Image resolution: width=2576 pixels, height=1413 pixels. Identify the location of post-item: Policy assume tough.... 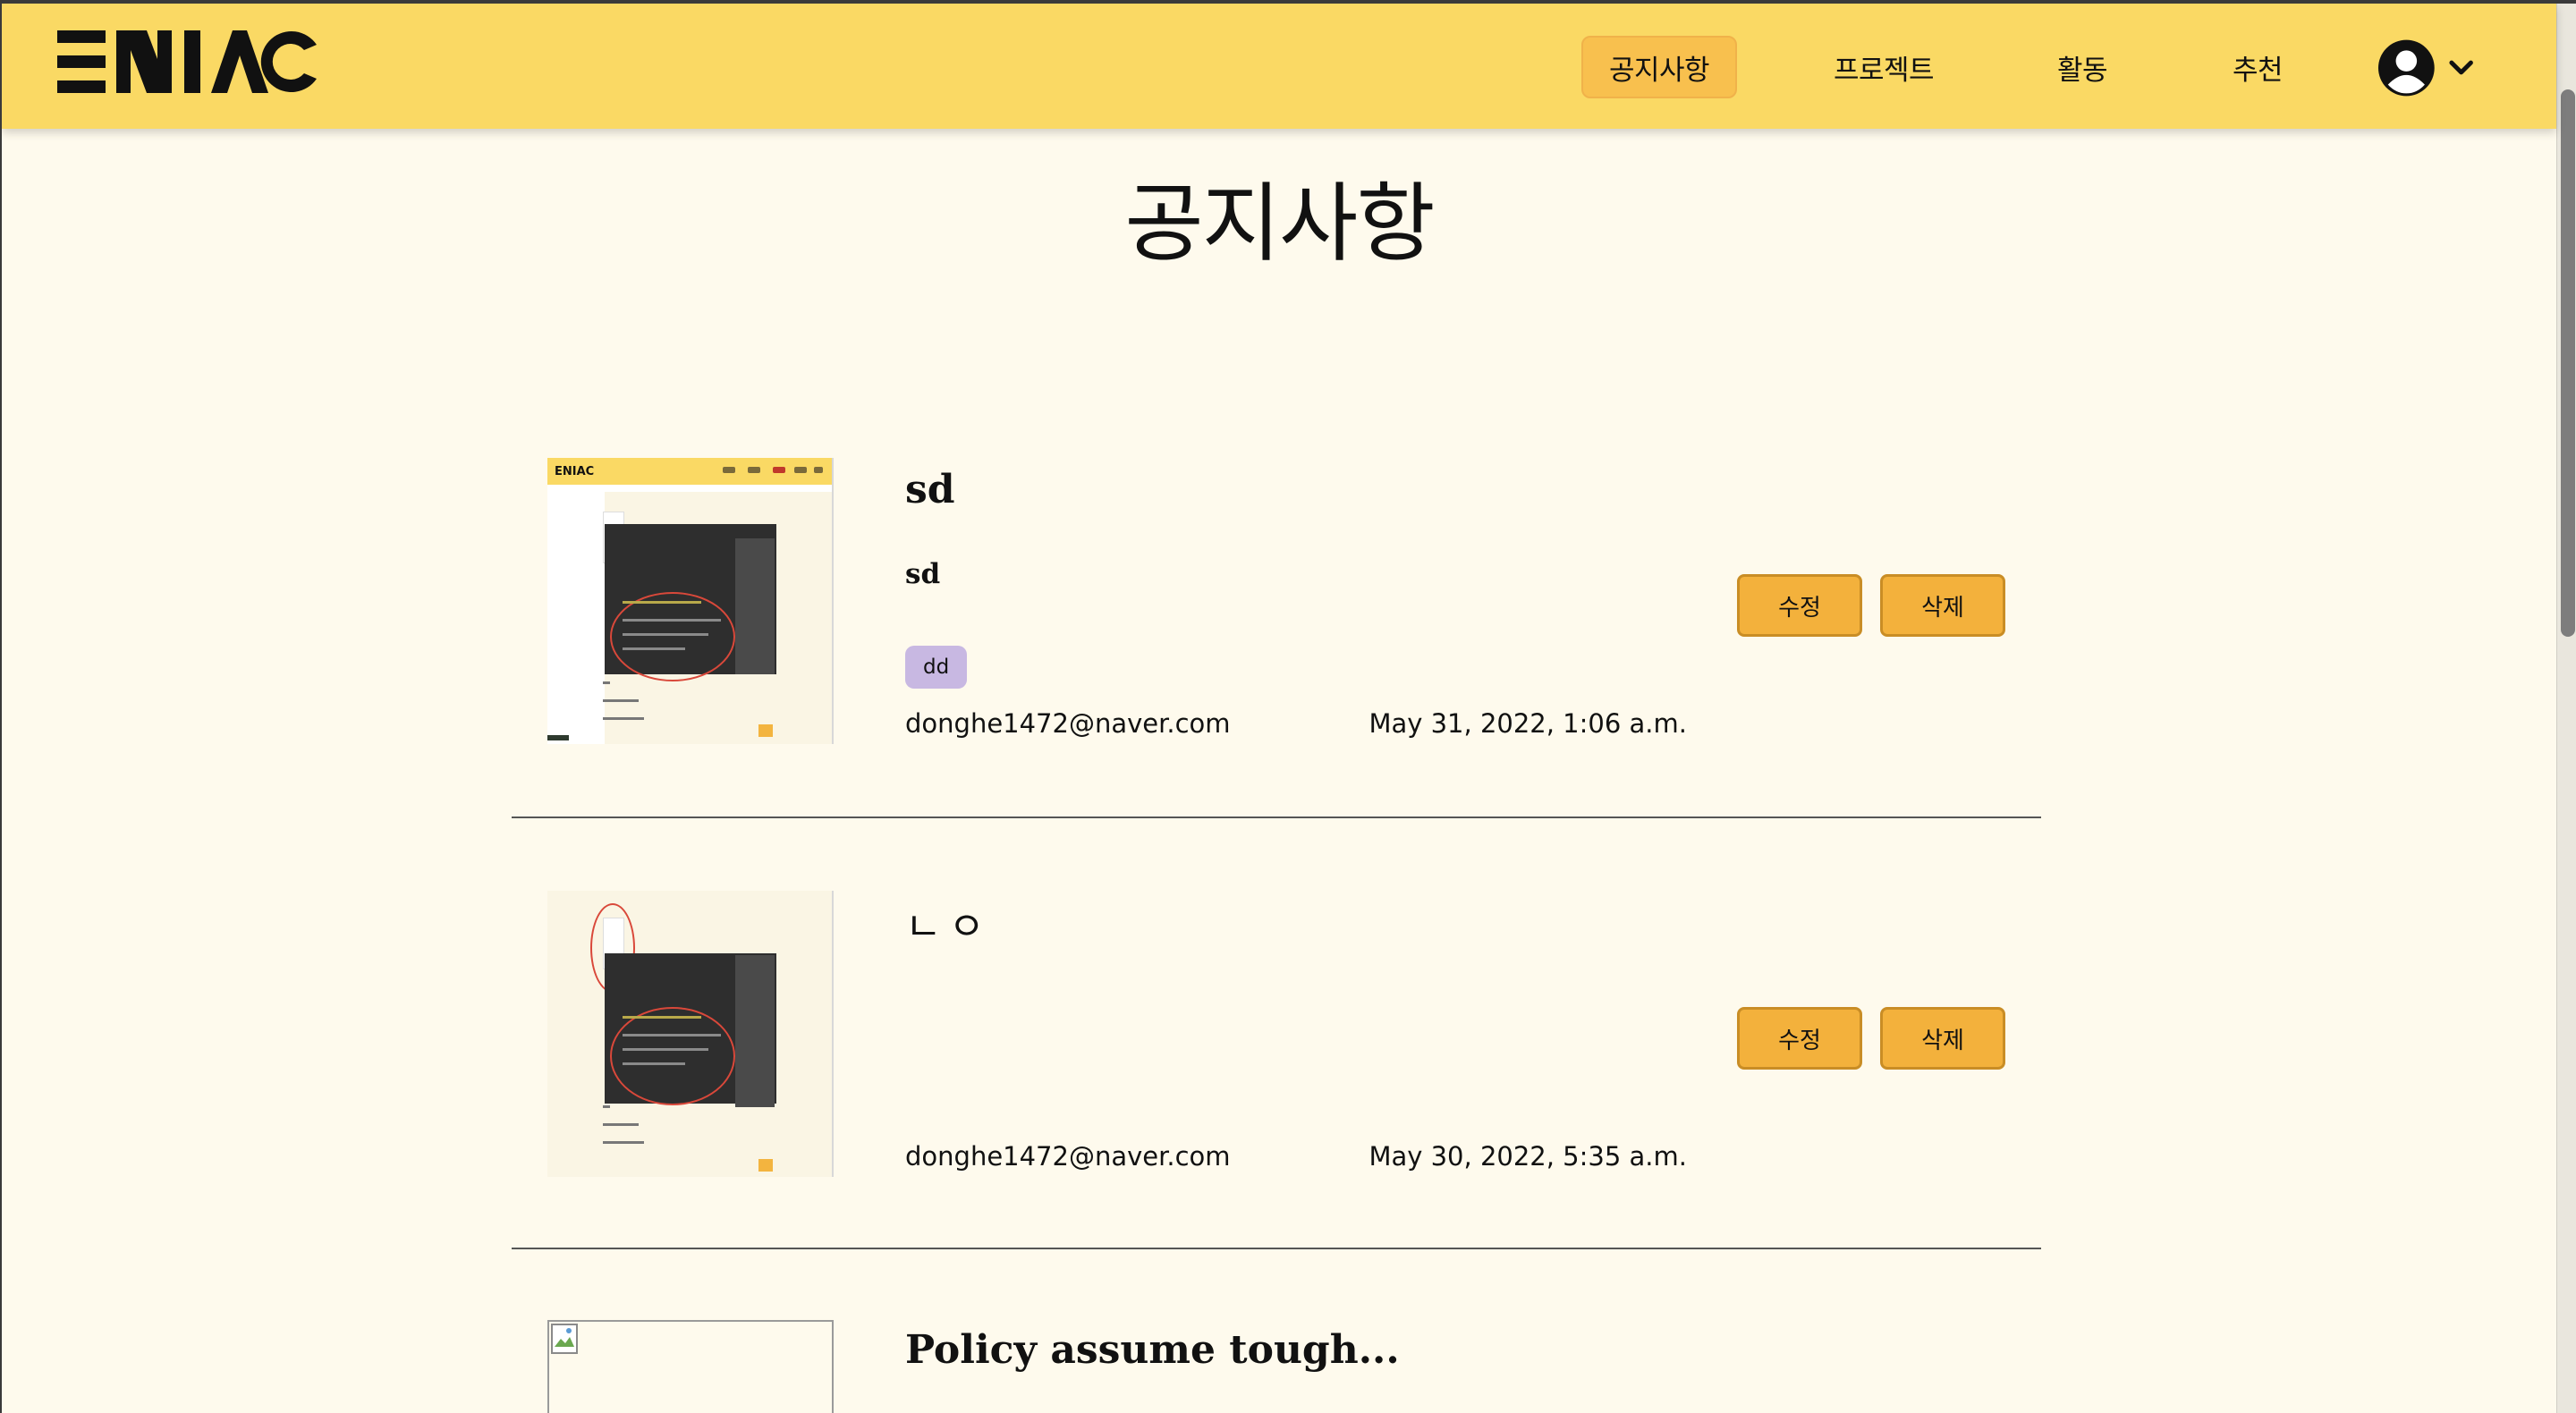
(1276, 1365).